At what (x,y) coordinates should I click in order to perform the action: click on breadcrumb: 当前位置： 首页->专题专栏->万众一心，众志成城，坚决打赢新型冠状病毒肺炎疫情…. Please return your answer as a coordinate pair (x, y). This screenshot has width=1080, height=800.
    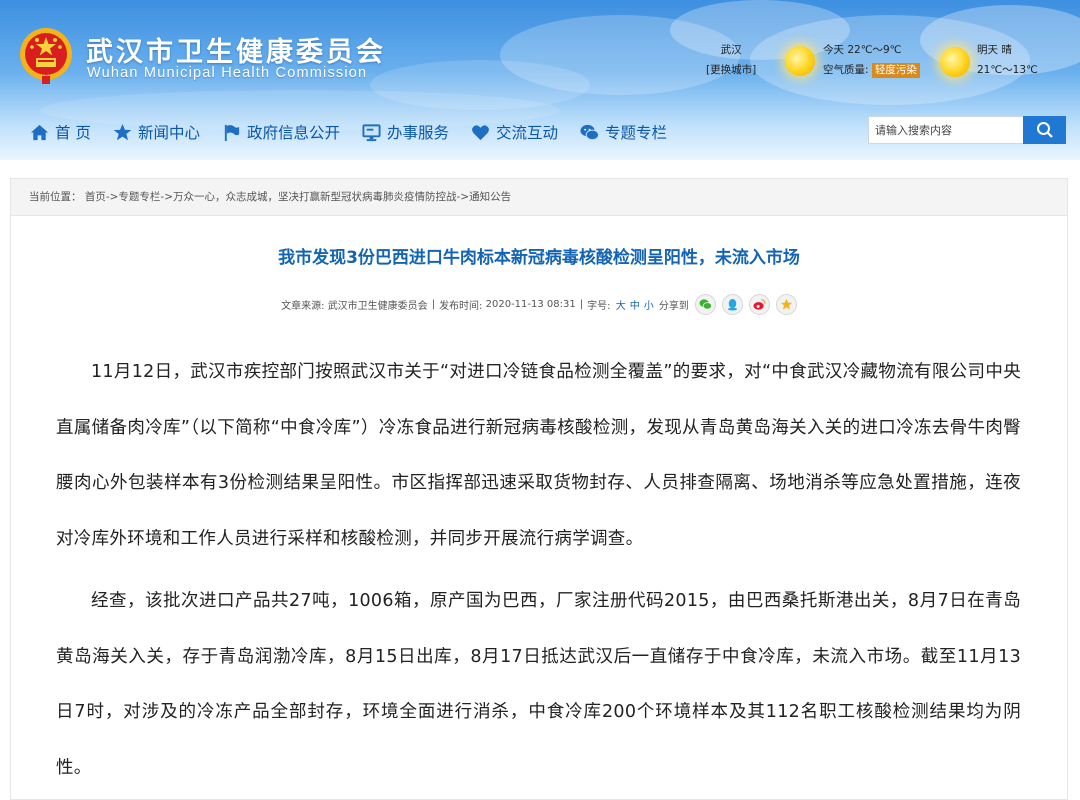
    Looking at the image, I should click on (539, 197).